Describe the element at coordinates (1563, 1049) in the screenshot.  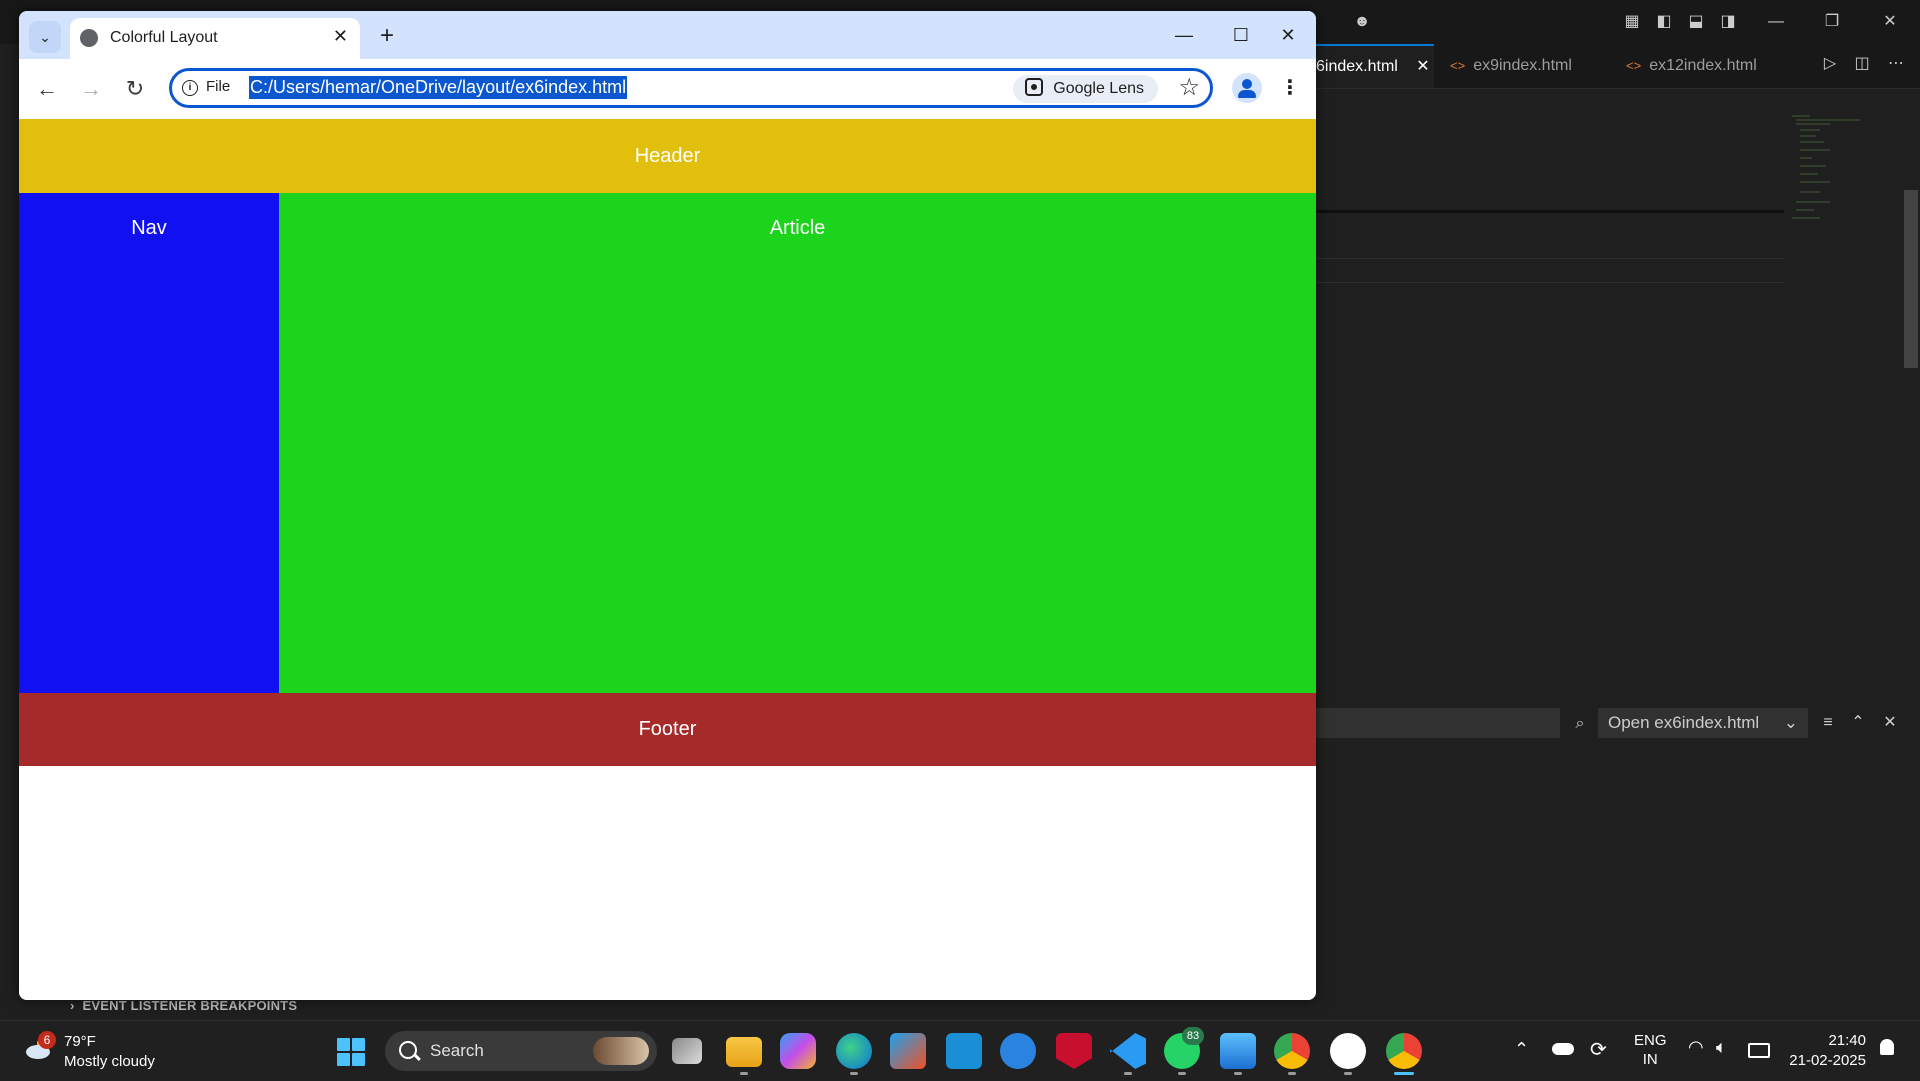
I see `onedrive-icon` at that location.